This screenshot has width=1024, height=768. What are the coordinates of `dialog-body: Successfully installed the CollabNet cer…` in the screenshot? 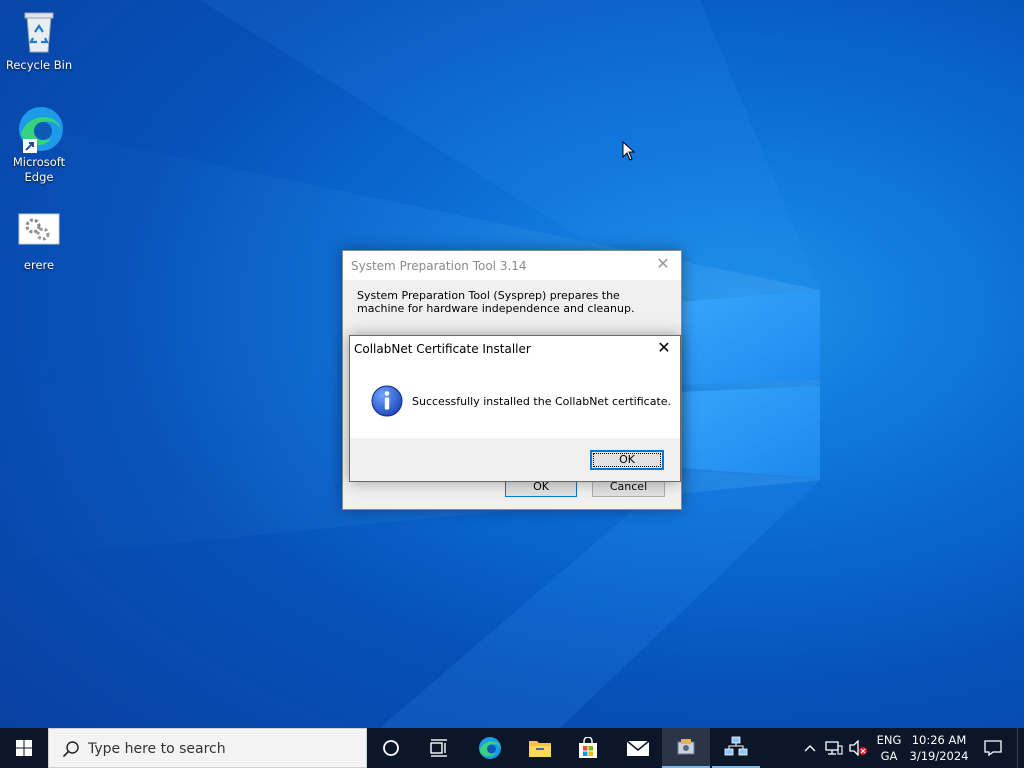 It's located at (515, 401).